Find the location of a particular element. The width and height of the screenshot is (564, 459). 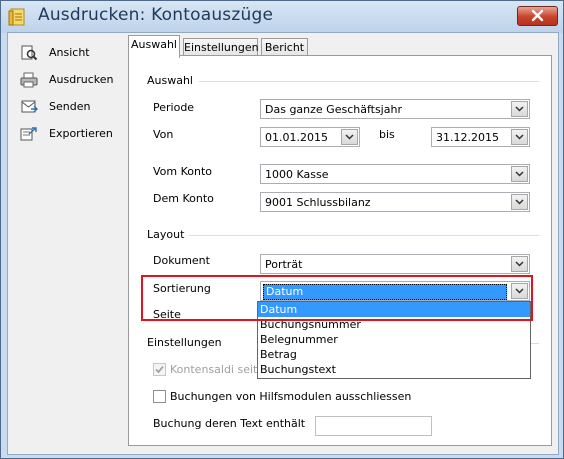

close-icon is located at coordinates (537, 15).